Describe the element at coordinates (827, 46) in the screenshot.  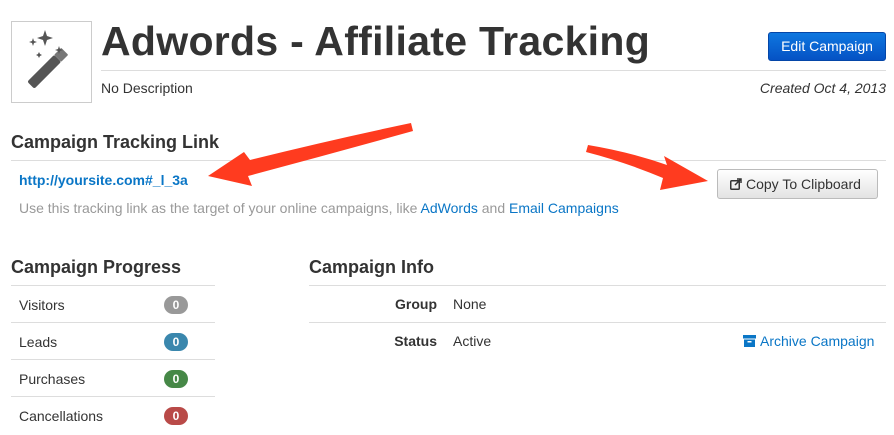
I see `edit-campaign-button: Edit Campaign` at that location.